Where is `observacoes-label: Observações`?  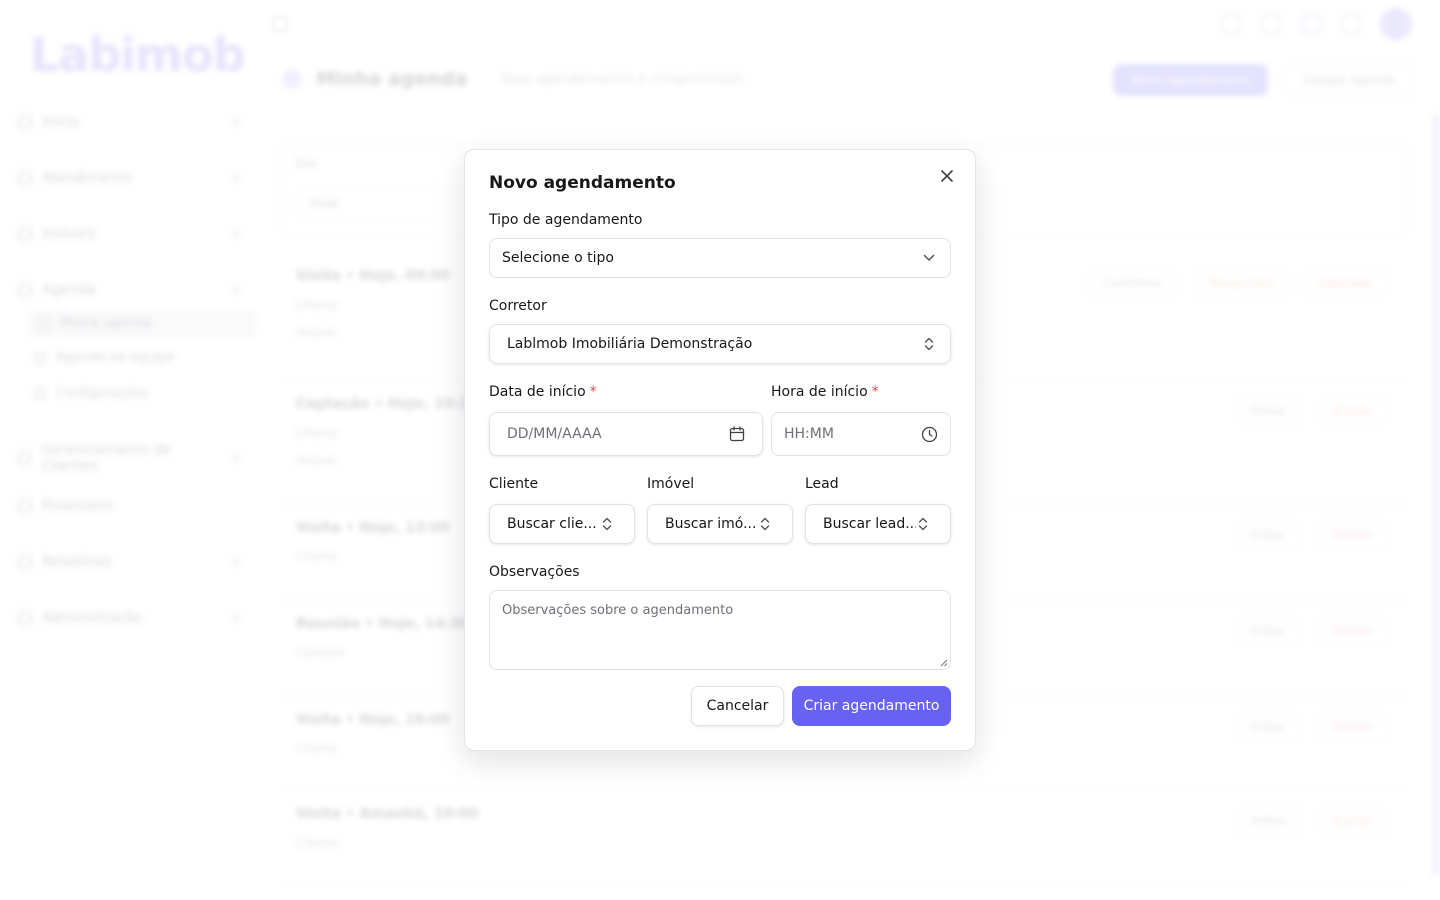 observacoes-label: Observações is located at coordinates (534, 572).